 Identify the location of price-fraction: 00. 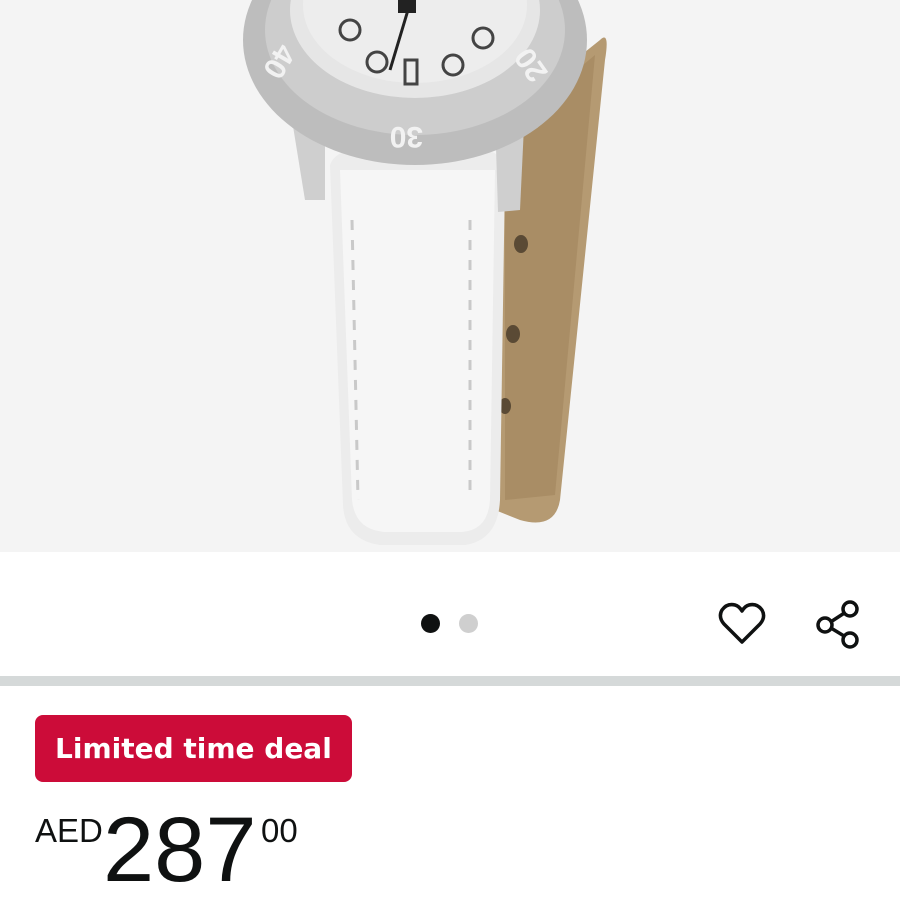
(279, 830).